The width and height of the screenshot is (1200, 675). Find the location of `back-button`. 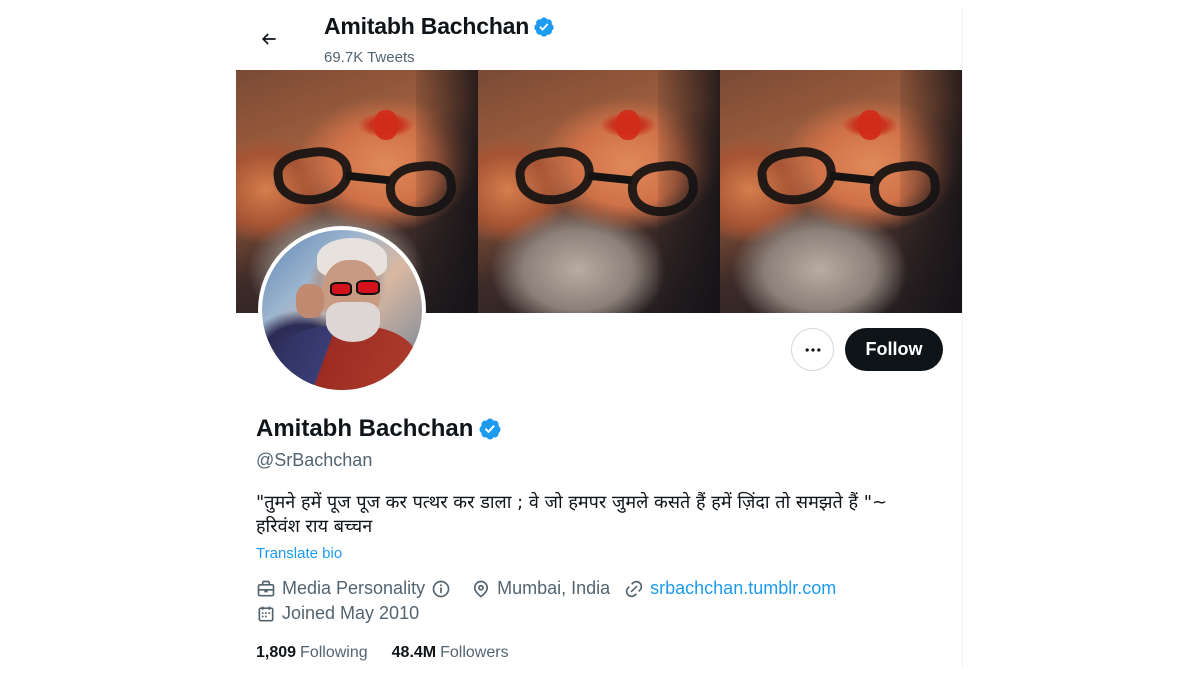

back-button is located at coordinates (269, 39).